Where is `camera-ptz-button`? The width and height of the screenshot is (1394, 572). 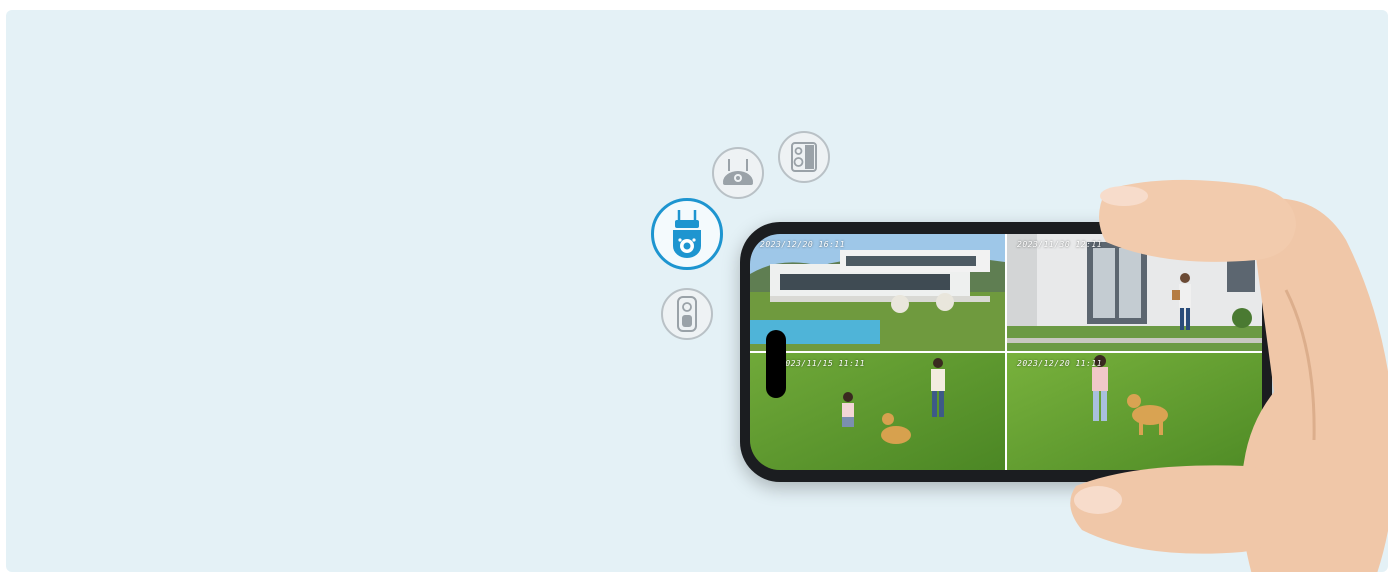
camera-ptz-button is located at coordinates (687, 234).